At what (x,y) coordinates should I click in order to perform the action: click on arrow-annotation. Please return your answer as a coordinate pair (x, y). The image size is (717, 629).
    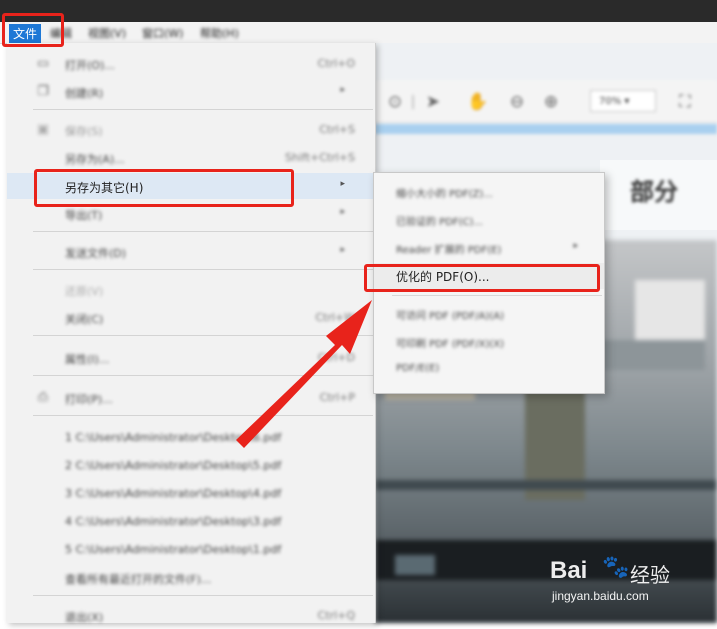
    Looking at the image, I should click on (304, 374).